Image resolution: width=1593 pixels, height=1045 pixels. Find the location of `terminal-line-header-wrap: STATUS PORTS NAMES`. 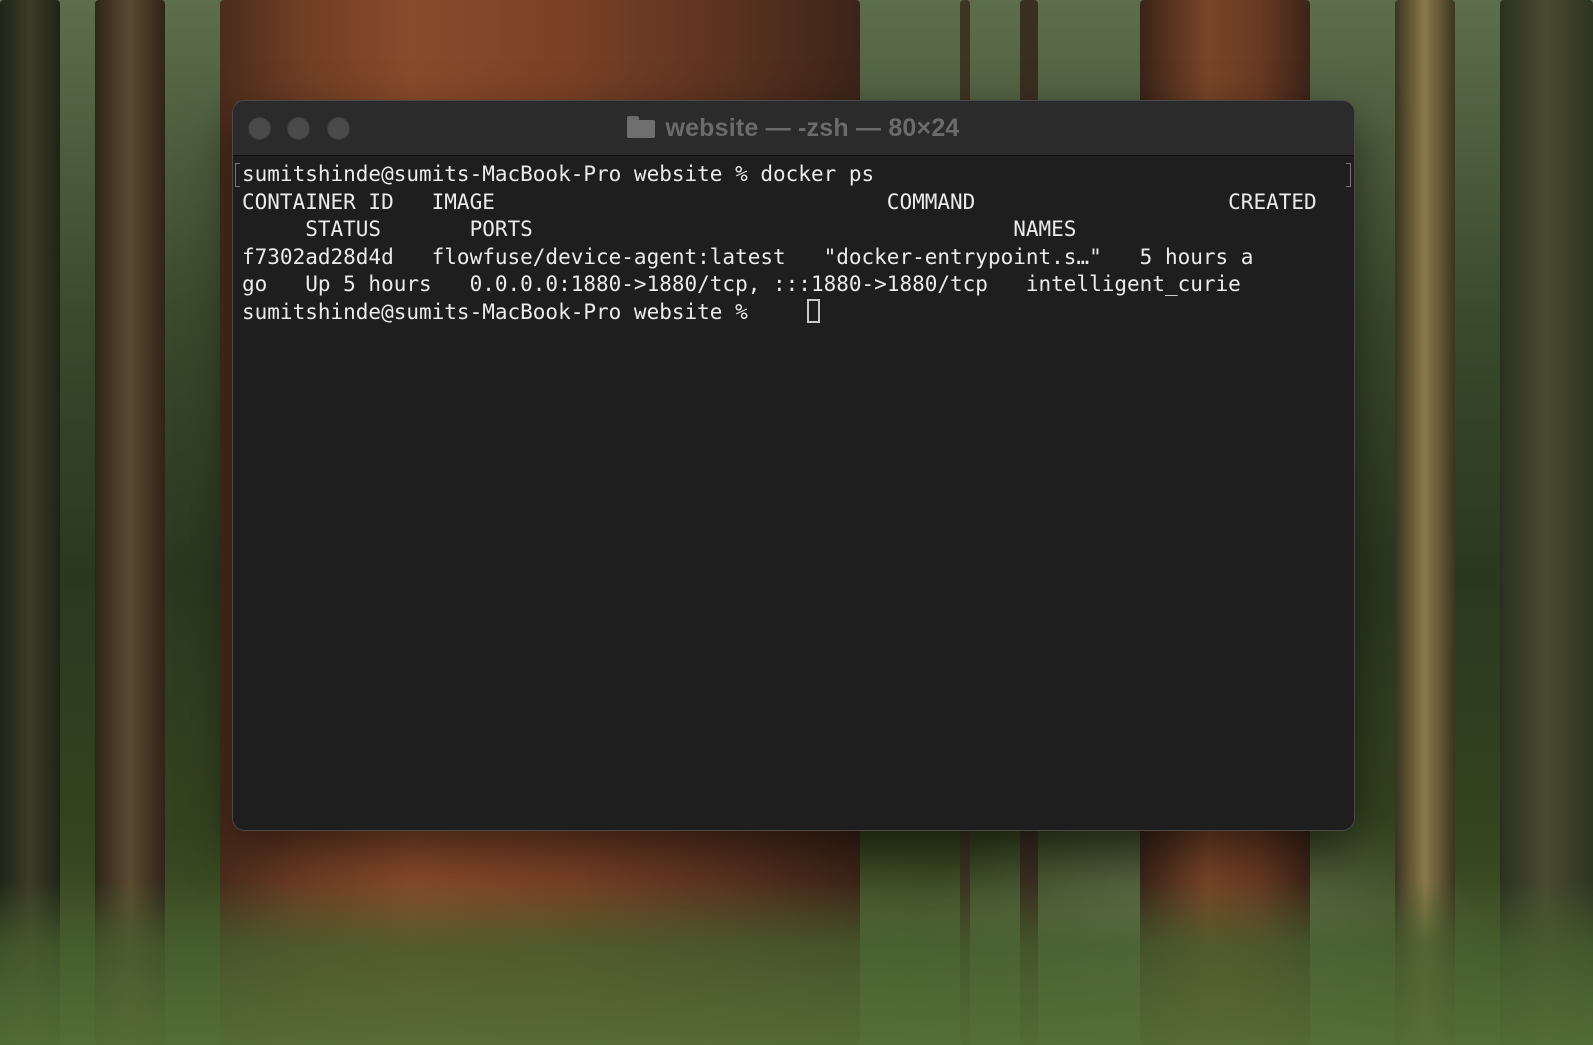

terminal-line-header-wrap: STATUS PORTS NAMES is located at coordinates (659, 229).